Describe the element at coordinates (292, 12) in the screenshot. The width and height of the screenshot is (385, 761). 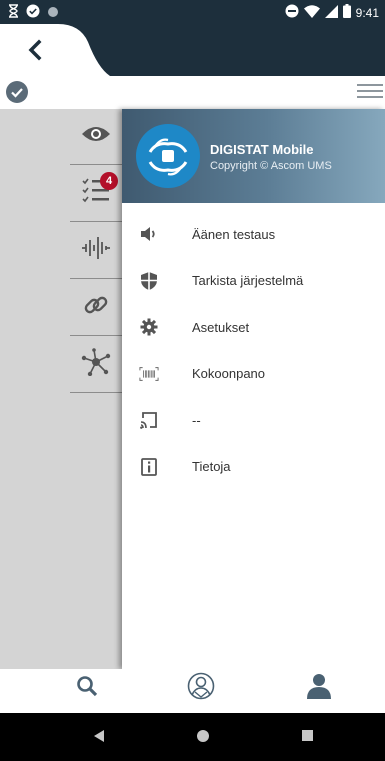
I see `do-not-disturb-icon` at that location.